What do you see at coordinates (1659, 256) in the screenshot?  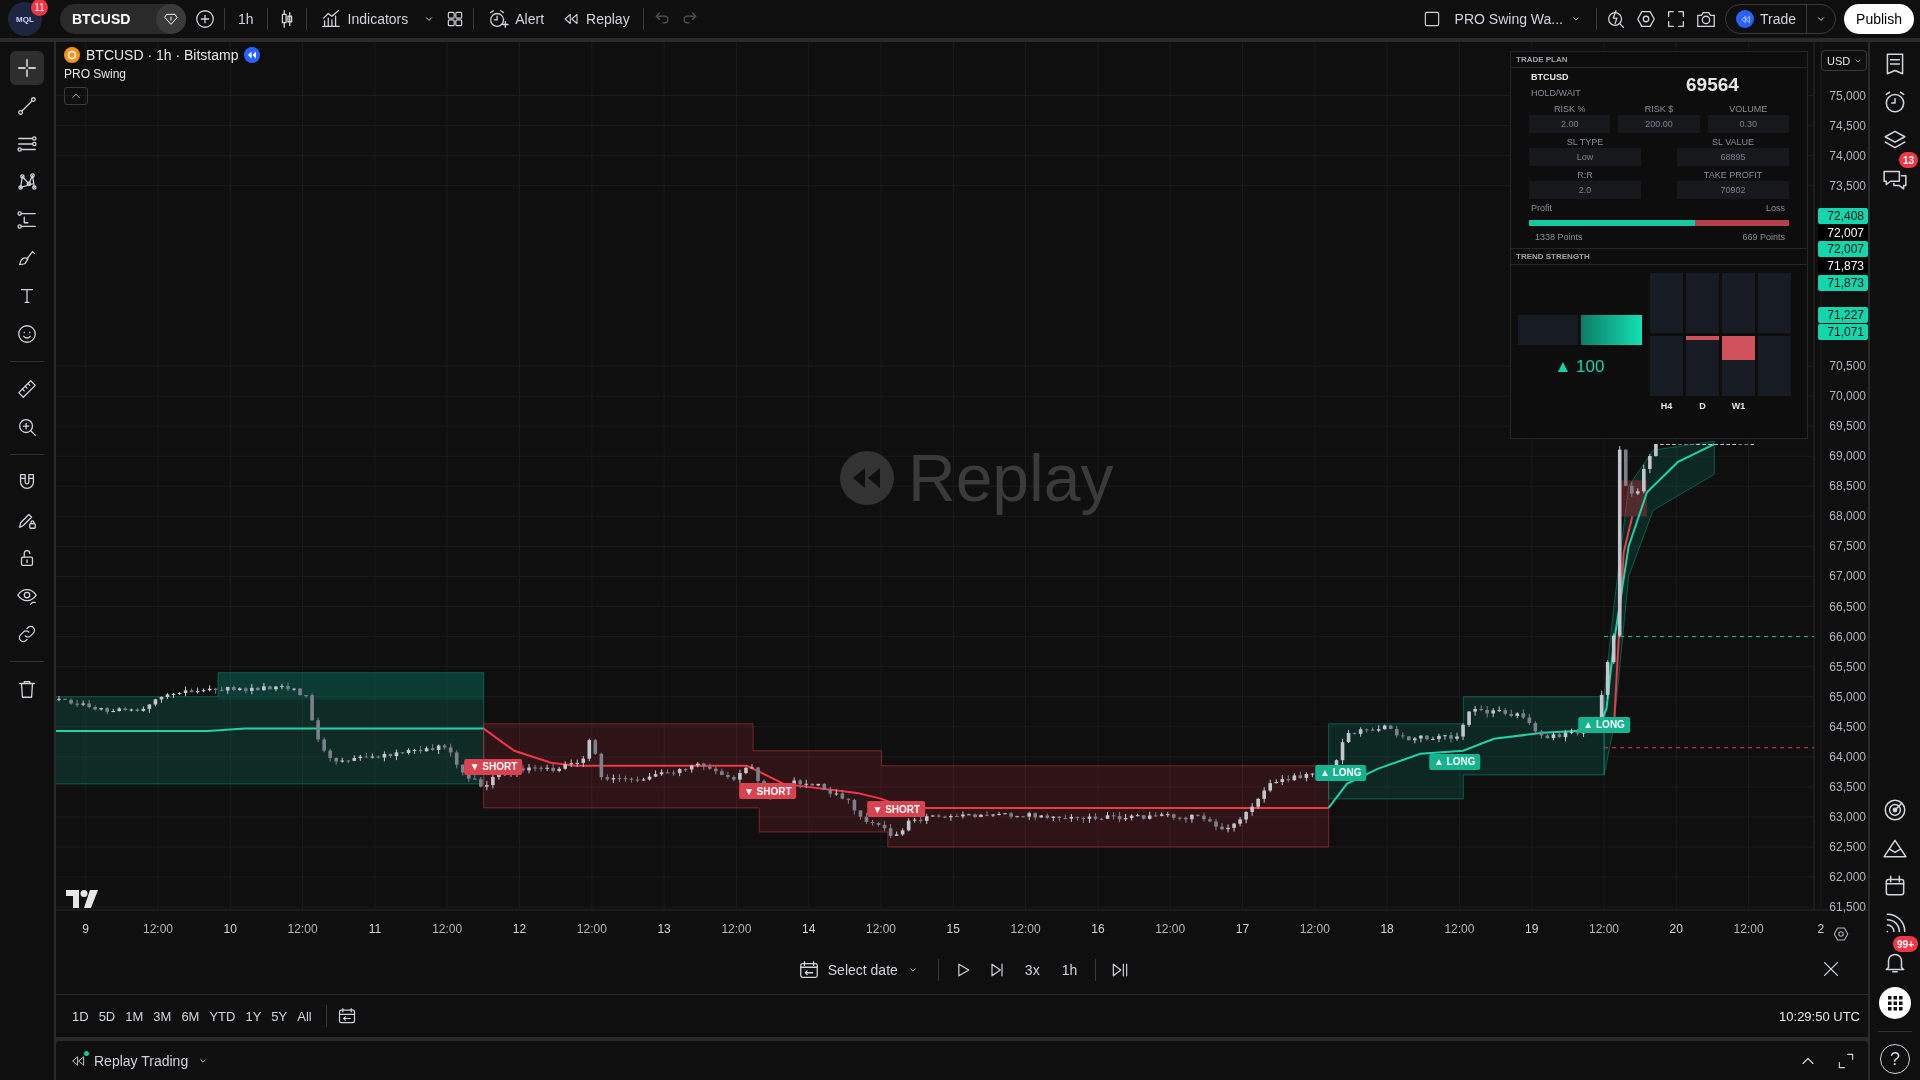 I see `panel-title: TREND STRENGTH` at bounding box center [1659, 256].